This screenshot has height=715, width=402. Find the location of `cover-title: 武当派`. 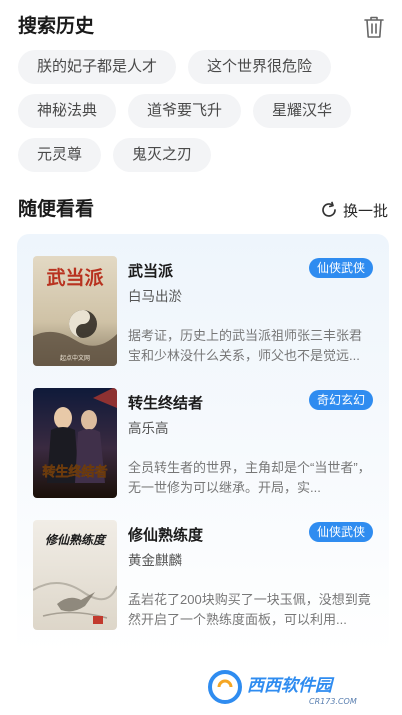

cover-title: 武当派 is located at coordinates (75, 277).